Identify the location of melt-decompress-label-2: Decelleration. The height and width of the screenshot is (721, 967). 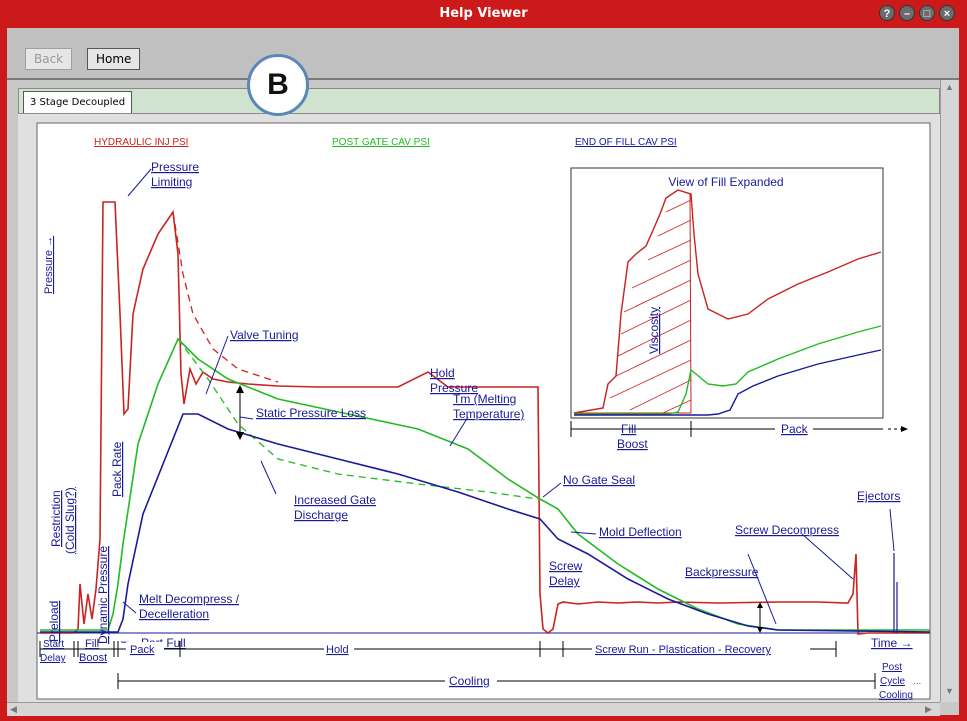
(174, 614).